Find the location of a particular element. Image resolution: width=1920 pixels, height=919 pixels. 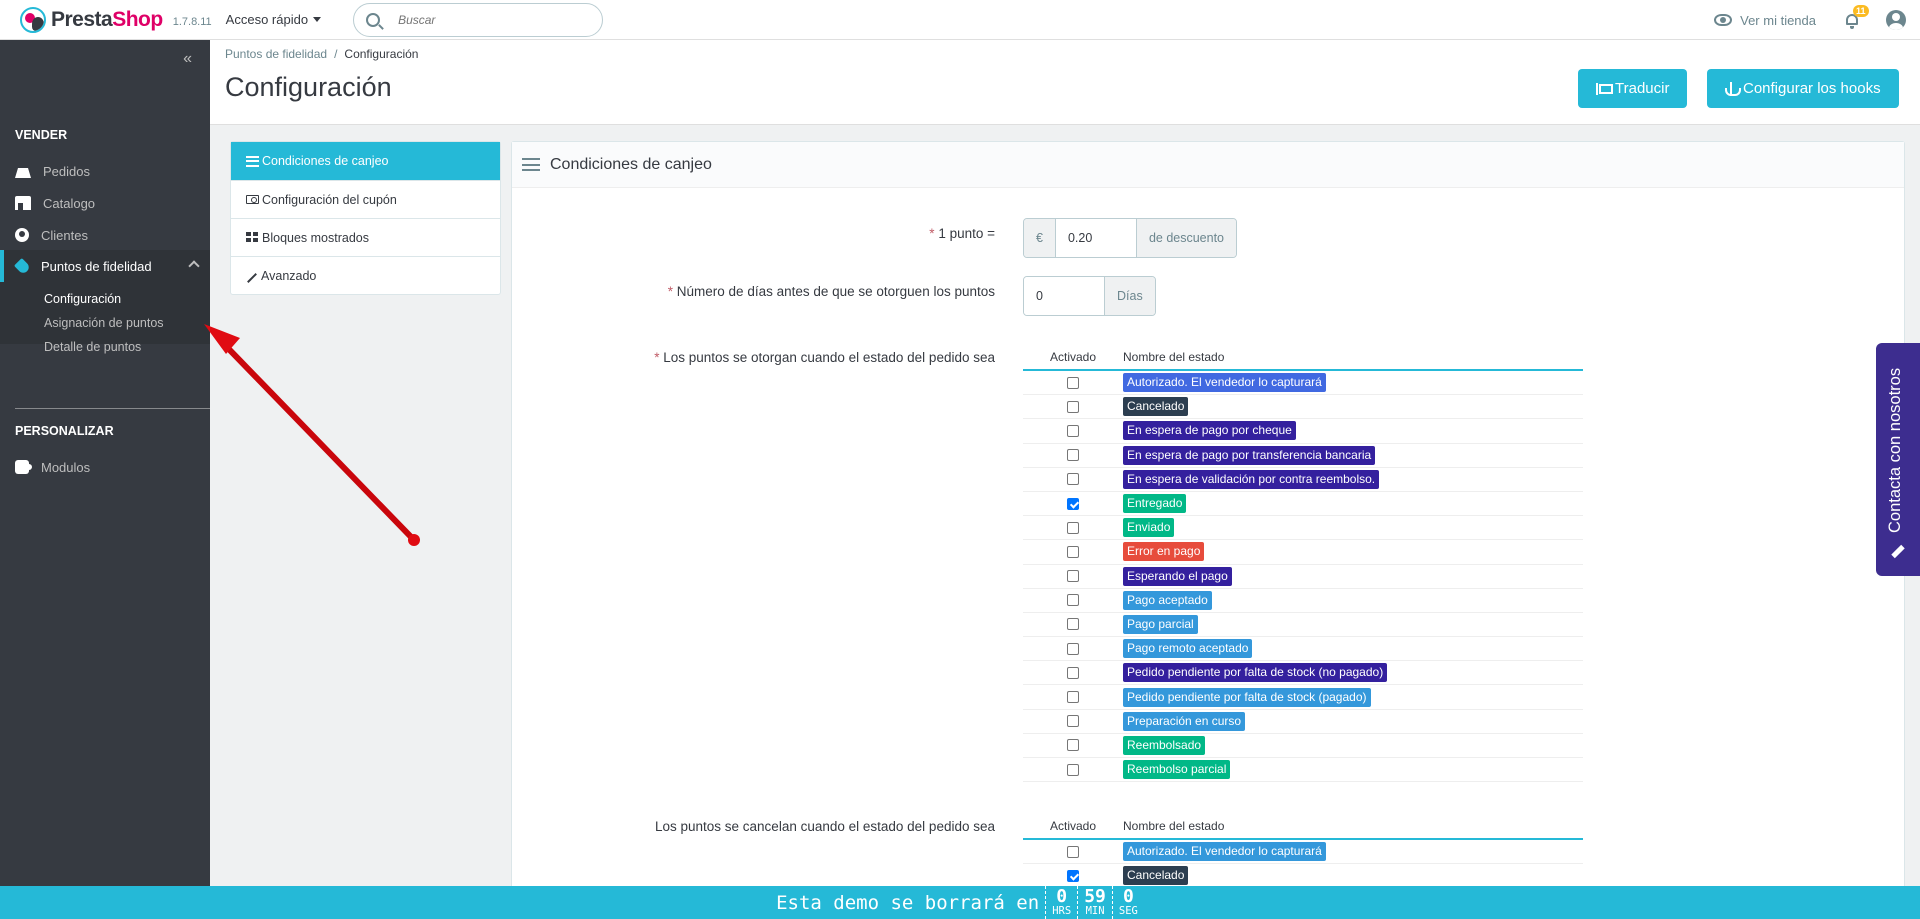

point-value-input: 0.20 is located at coordinates (1095, 238).